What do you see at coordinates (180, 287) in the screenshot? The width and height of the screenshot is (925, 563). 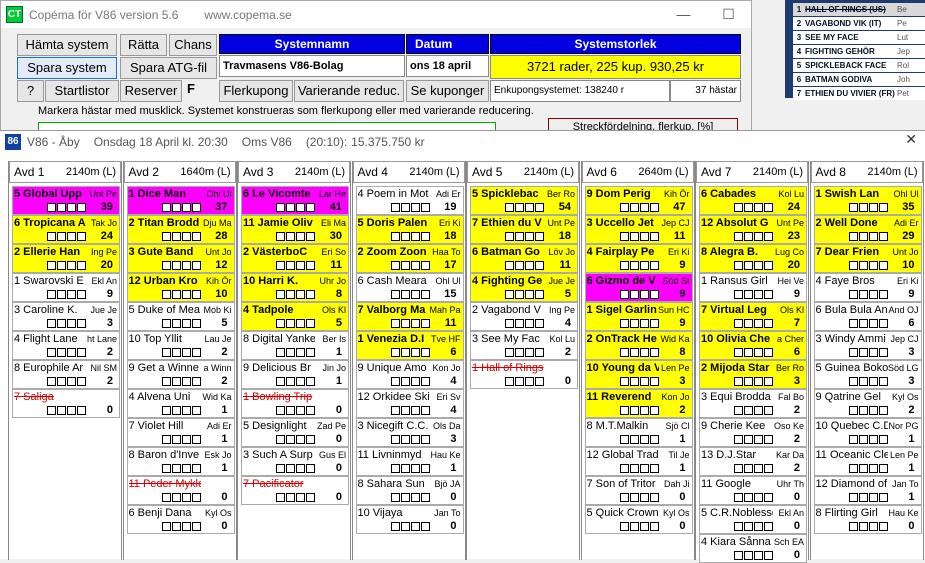 I see `horse-cell: 12 Urban Kro Kih Ör 10` at bounding box center [180, 287].